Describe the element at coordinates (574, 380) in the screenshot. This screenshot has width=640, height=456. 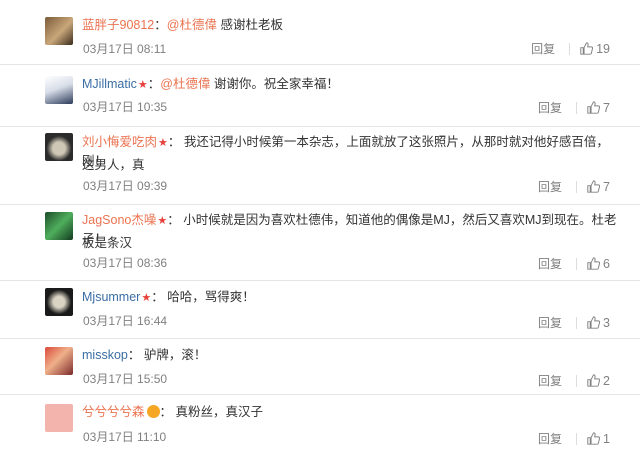
I see `comment-actions: 回复 2` at that location.